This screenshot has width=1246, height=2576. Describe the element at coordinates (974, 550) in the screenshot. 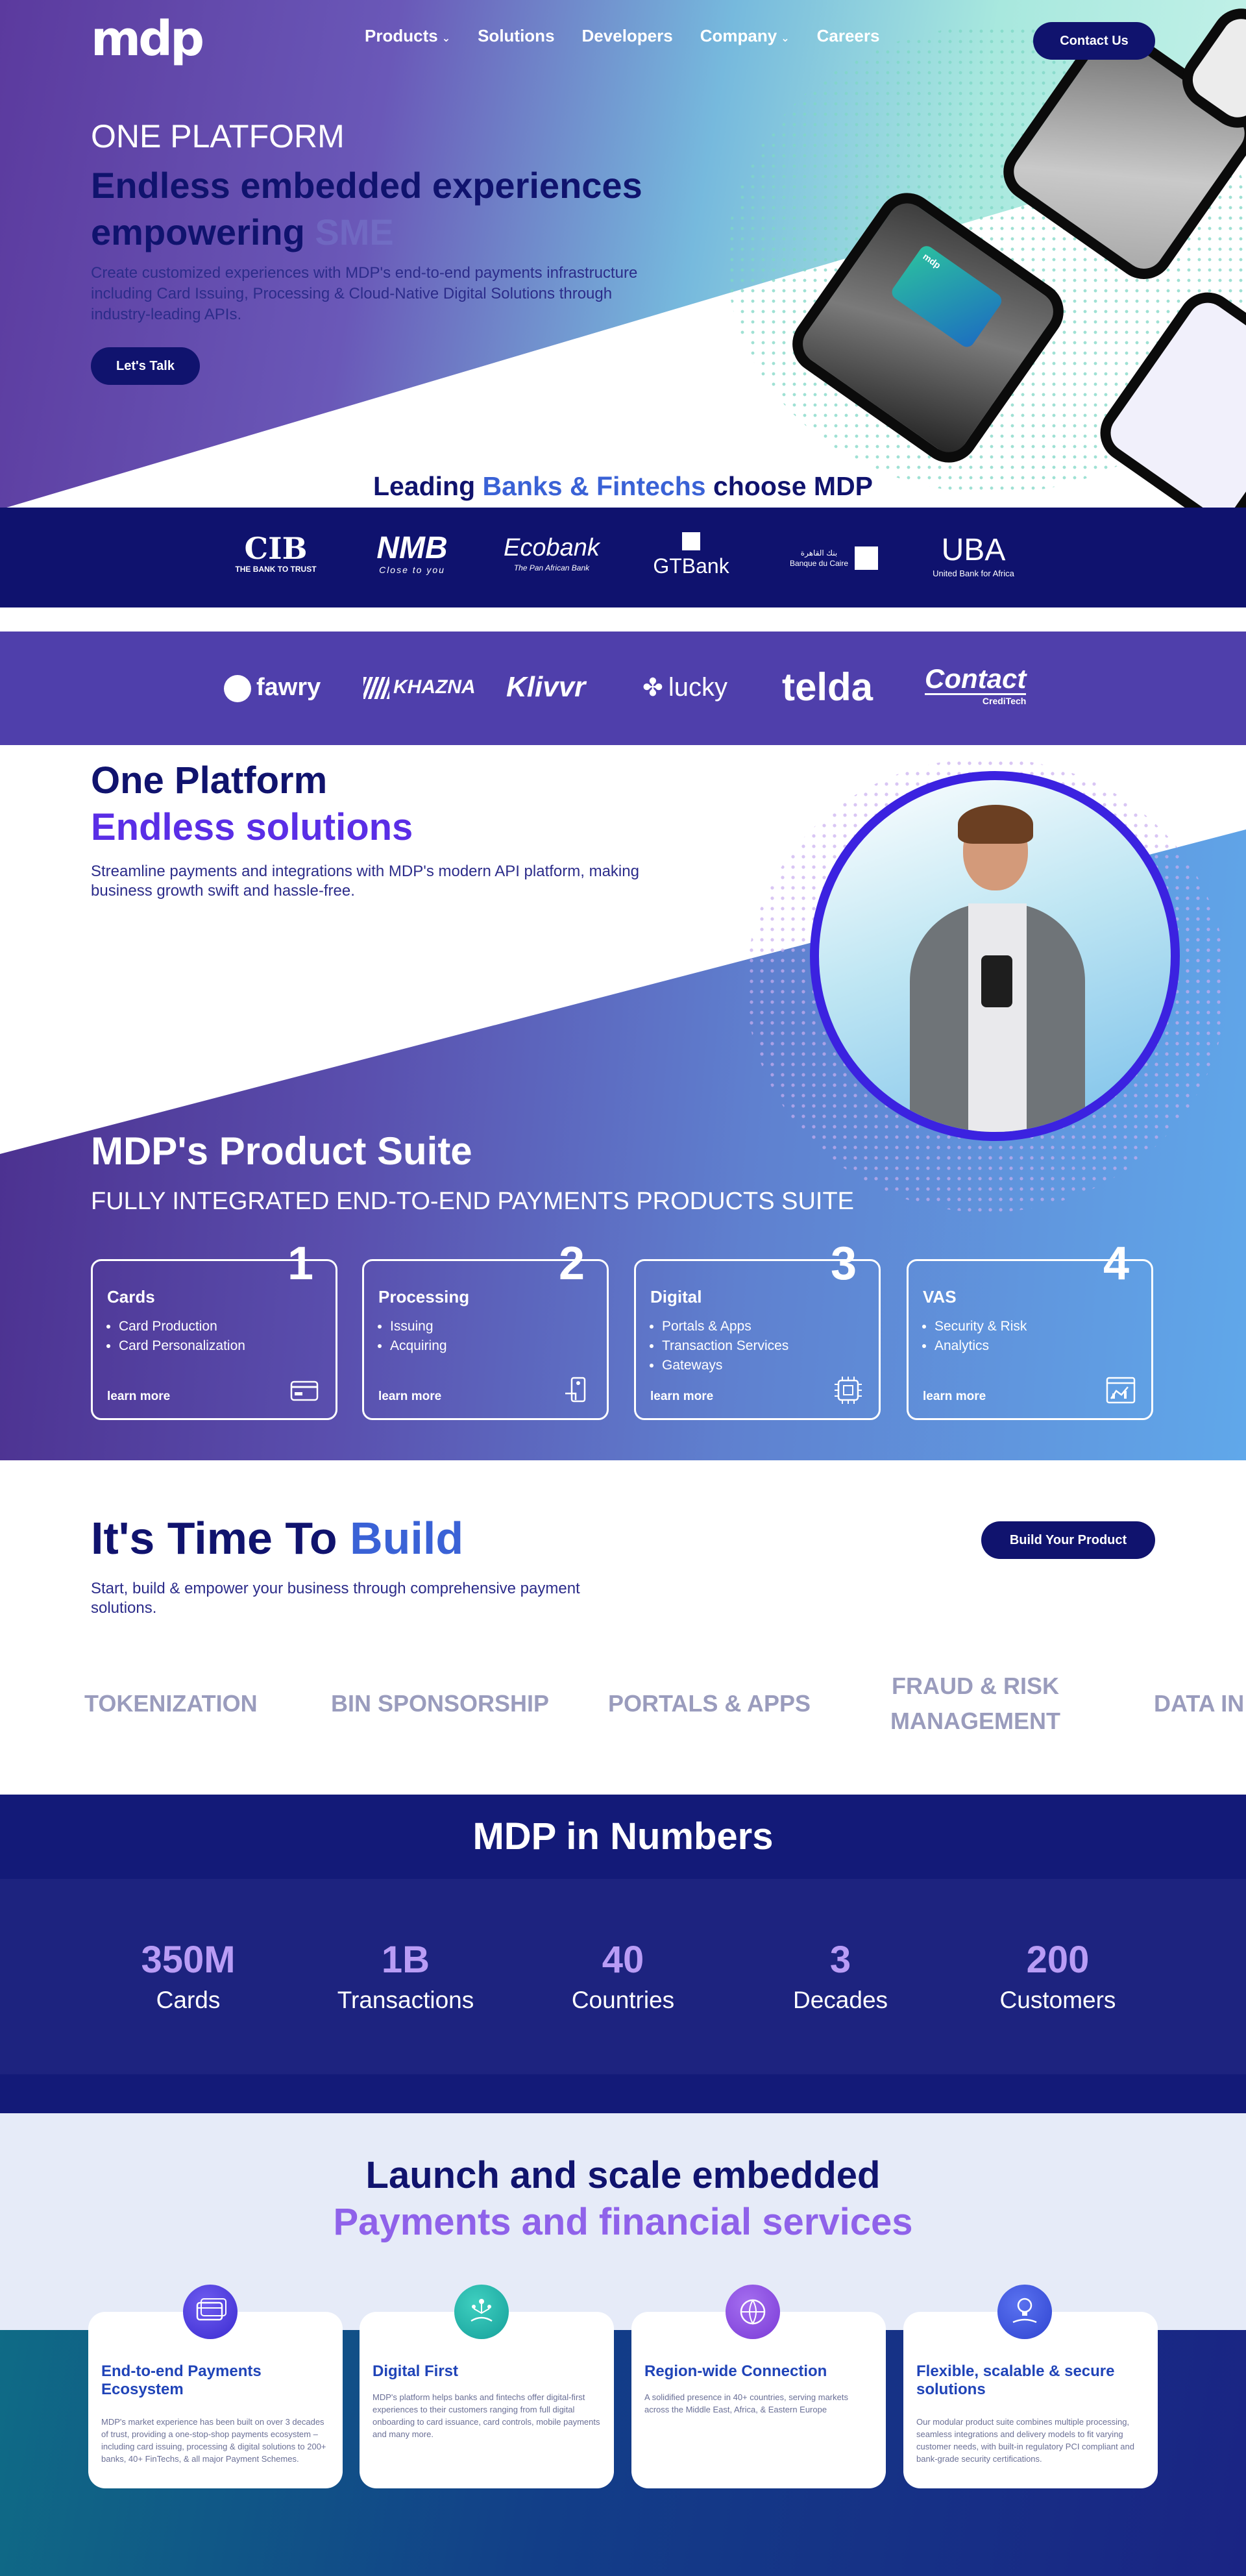

I see `bank-uba-name: UBA` at that location.